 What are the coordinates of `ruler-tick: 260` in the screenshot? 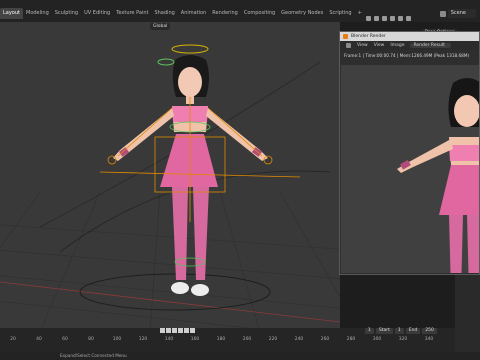 It's located at (325, 339).